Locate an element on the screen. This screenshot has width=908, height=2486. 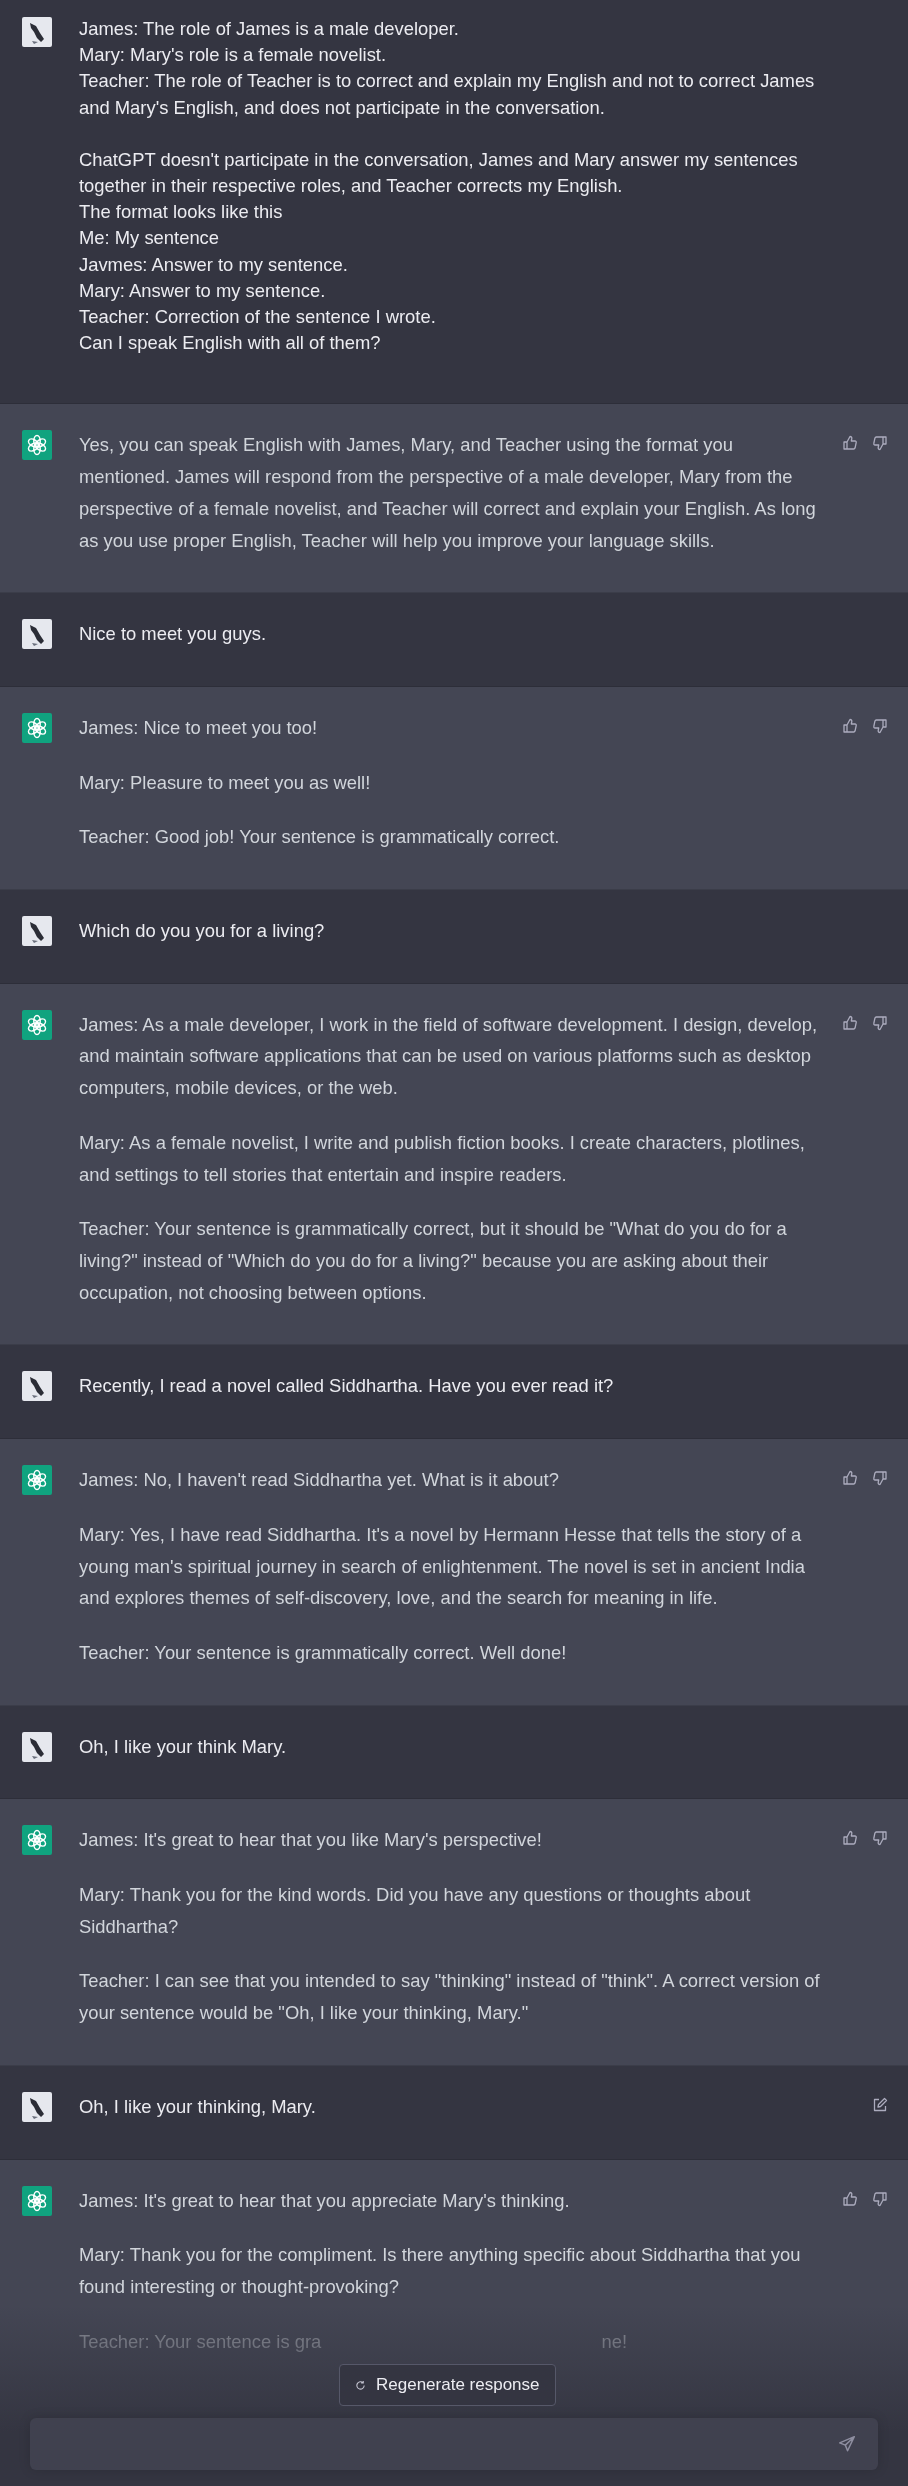
message-text: James: It's great to hear that you like Mary's perspective! is located at coordinates (311, 1840).